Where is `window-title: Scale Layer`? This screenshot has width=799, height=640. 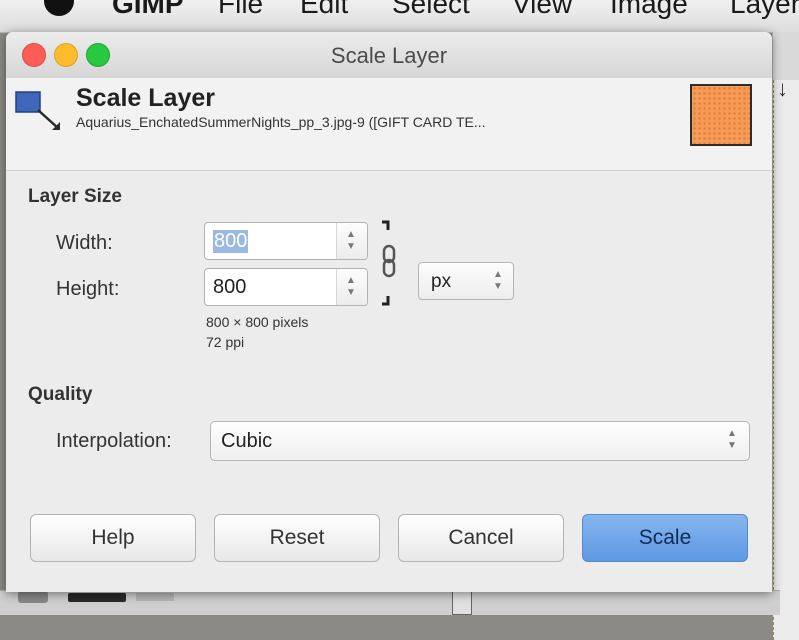 window-title: Scale Layer is located at coordinates (389, 55).